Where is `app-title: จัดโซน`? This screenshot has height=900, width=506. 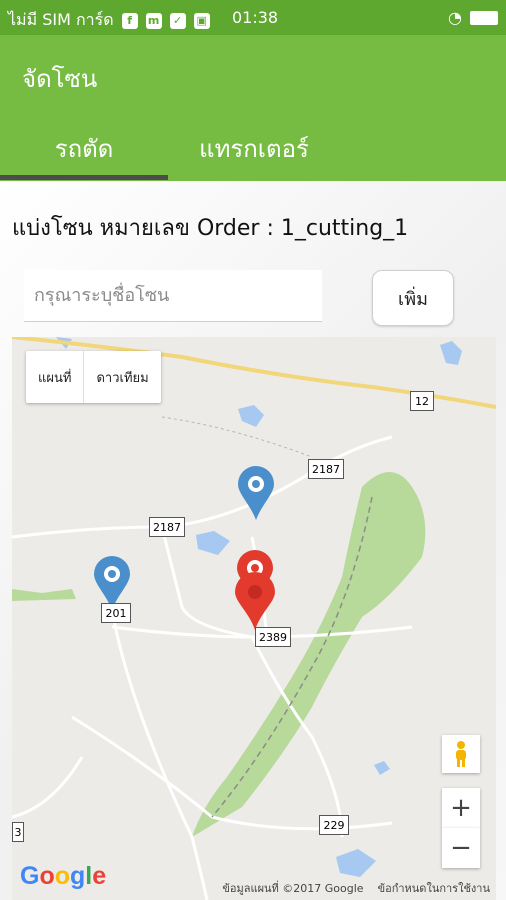 app-title: จัดโซน is located at coordinates (60, 79).